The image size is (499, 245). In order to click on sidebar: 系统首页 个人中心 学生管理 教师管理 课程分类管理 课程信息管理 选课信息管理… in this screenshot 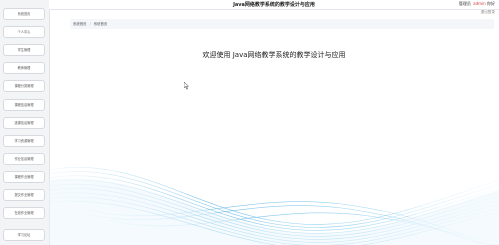, I will do `click(25, 122)`.